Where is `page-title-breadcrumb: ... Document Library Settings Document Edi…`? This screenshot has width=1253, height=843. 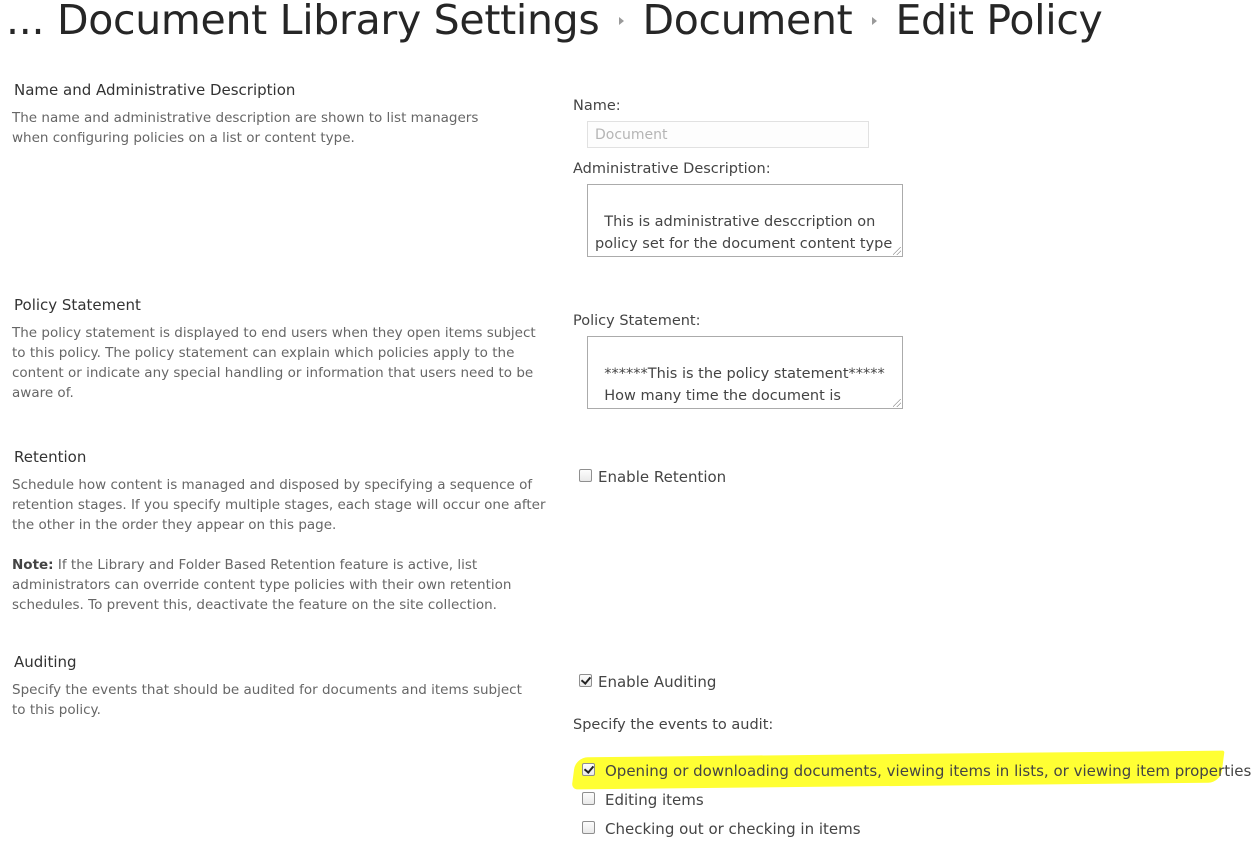
page-title-breadcrumb: ... Document Library Settings Document Edi… is located at coordinates (554, 24).